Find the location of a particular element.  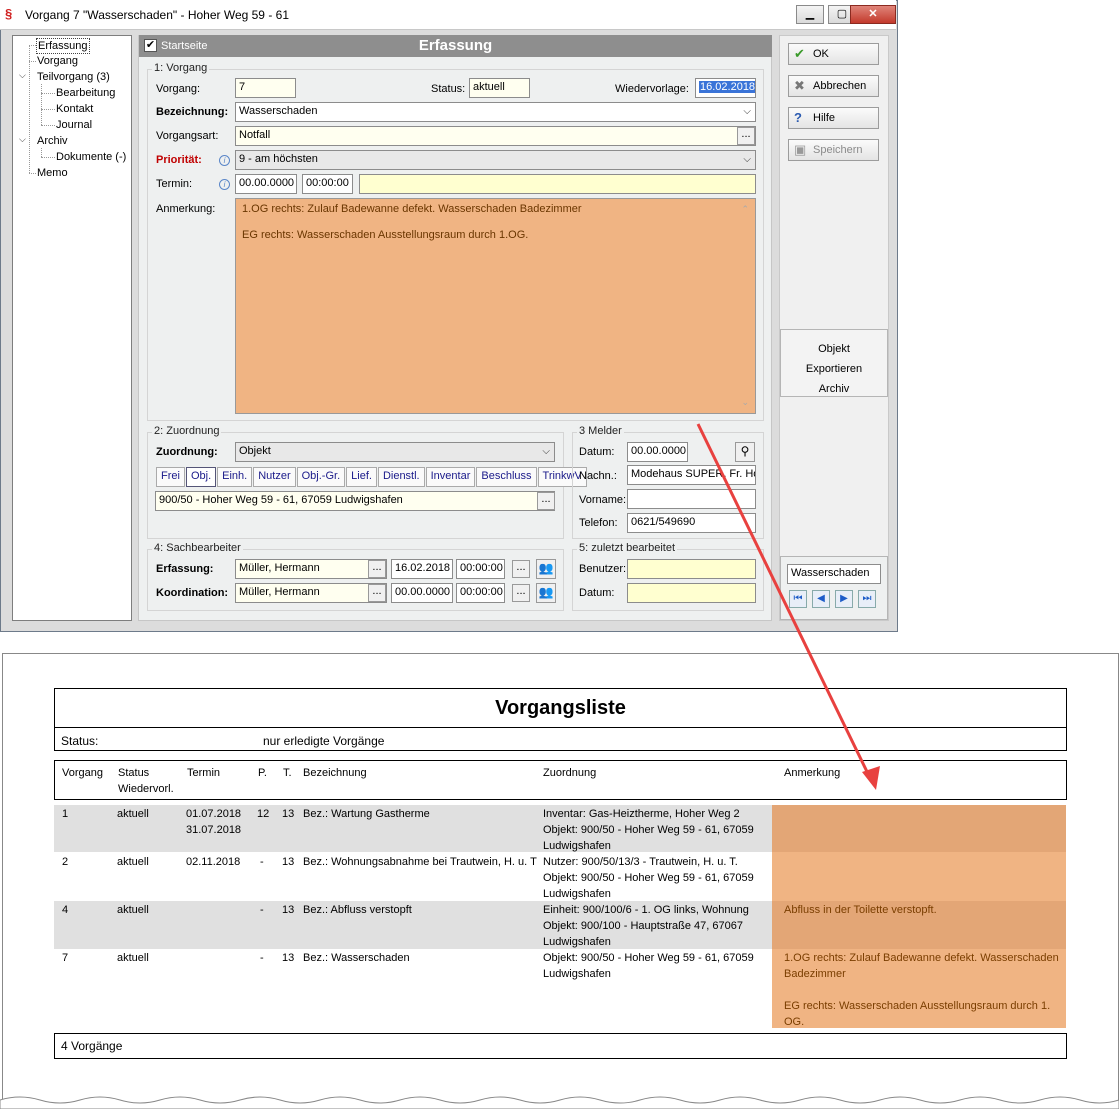

erfassung-time-field: 00:00:00 is located at coordinates (480, 569).